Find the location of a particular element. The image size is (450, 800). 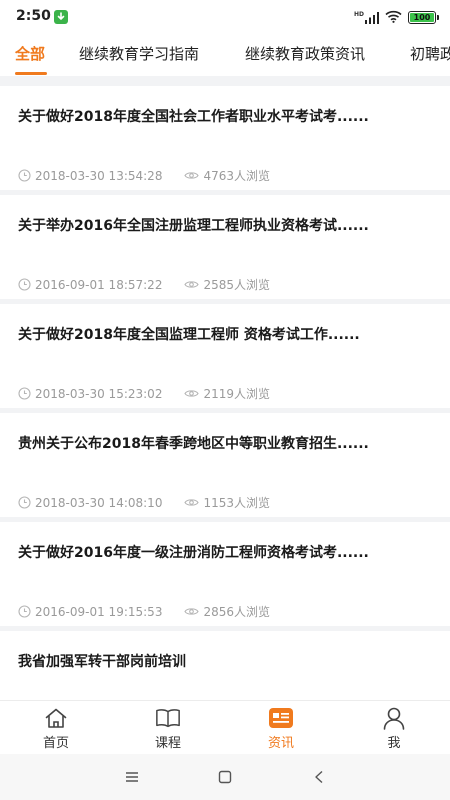

article-meta: 2018-03-30 14:08:10 1153人浏览 is located at coordinates (144, 502).